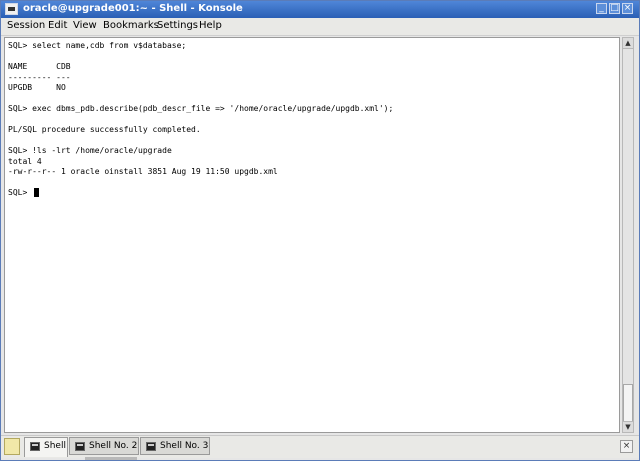 This screenshot has height=461, width=640. I want to click on menu-session: Session, so click(26, 25).